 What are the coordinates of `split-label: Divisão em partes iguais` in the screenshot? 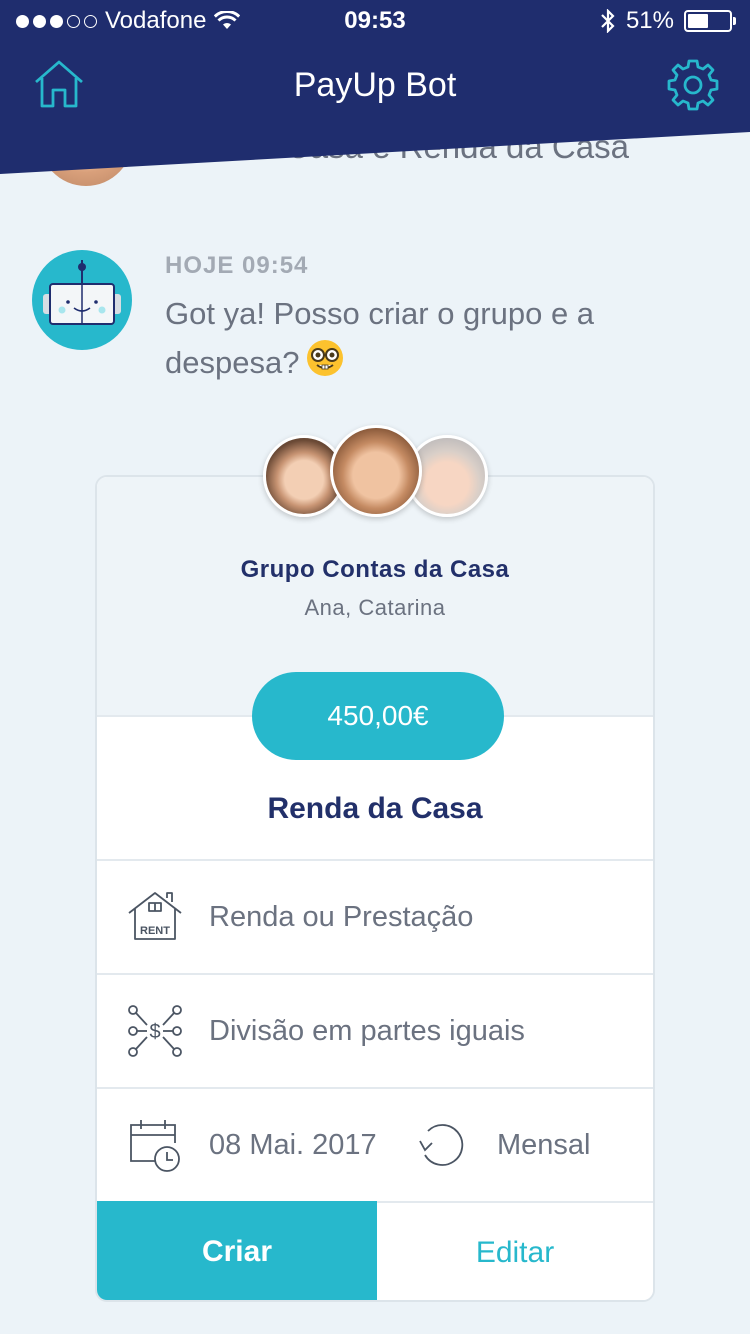 It's located at (367, 1030).